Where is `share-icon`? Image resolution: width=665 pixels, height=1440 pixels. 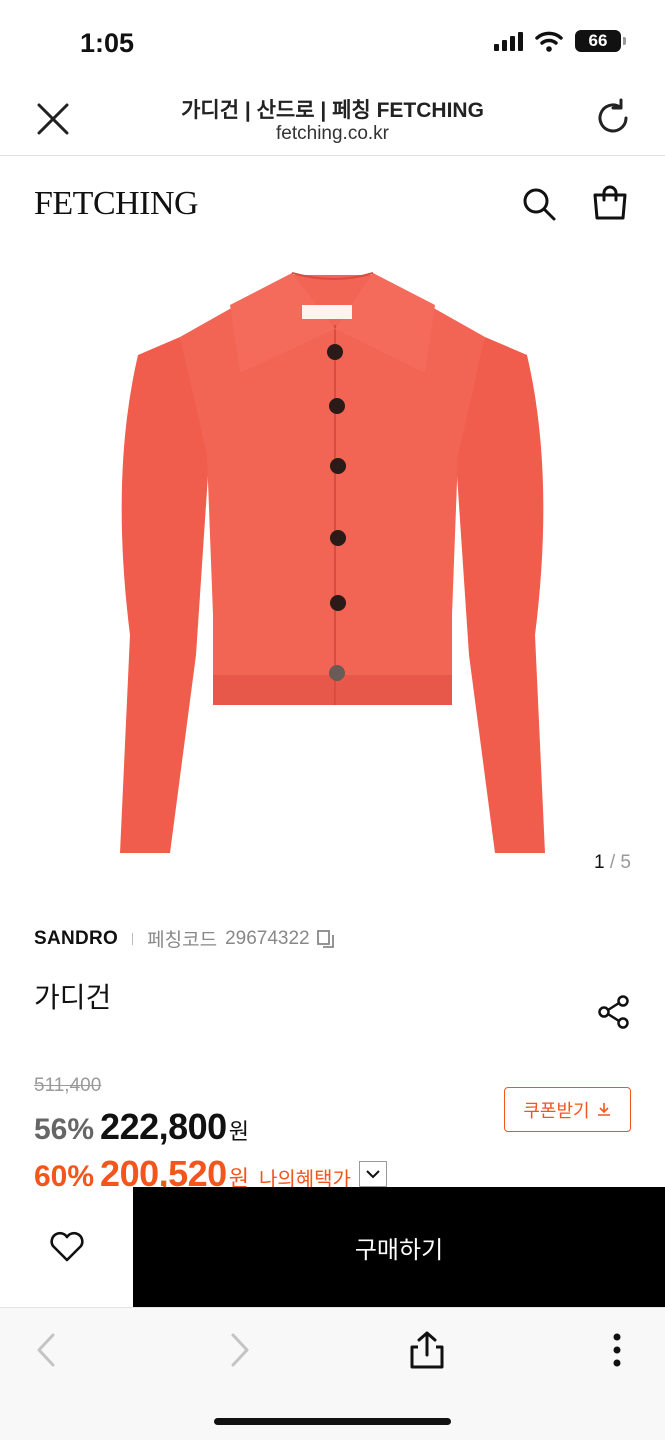 share-icon is located at coordinates (613, 1012).